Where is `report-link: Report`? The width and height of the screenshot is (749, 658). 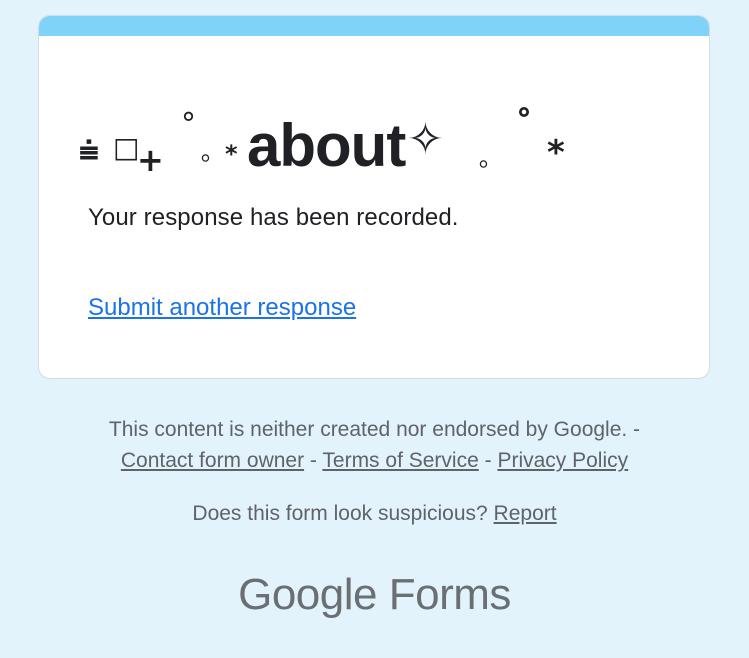 report-link: Report is located at coordinates (525, 513).